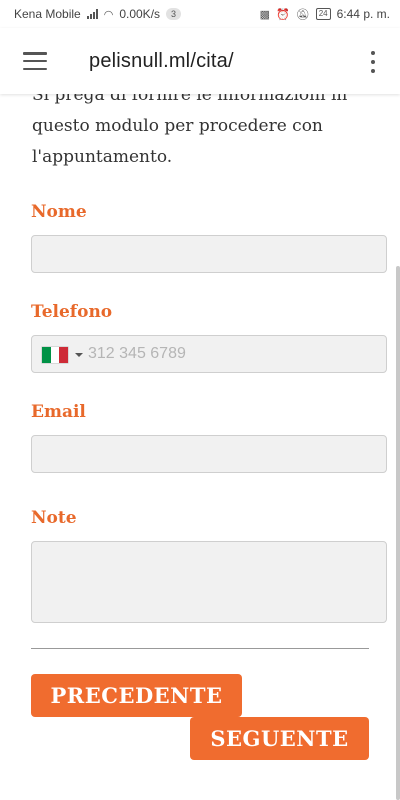  Describe the element at coordinates (209, 454) in the screenshot. I see `email-input` at that location.